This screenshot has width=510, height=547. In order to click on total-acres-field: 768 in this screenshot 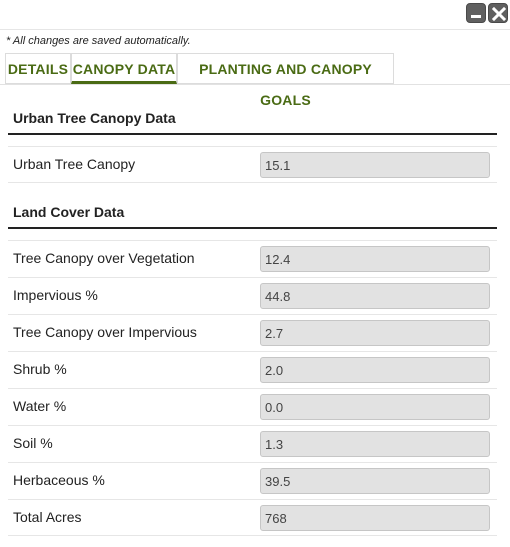, I will do `click(375, 518)`.